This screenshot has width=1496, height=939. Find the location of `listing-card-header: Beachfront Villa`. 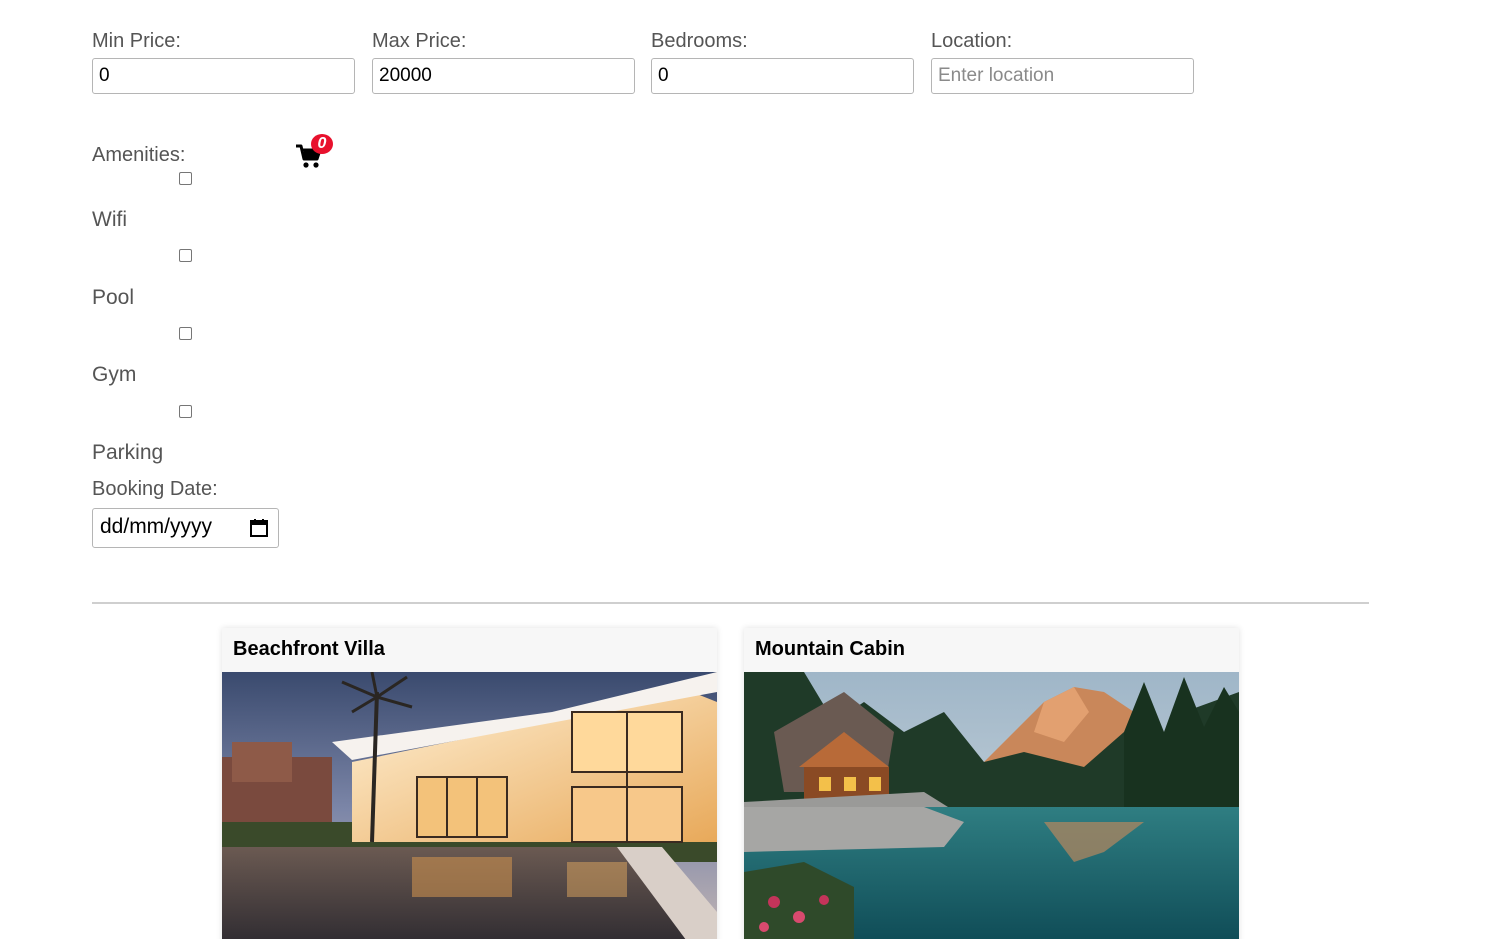

listing-card-header: Beachfront Villa is located at coordinates (469, 650).